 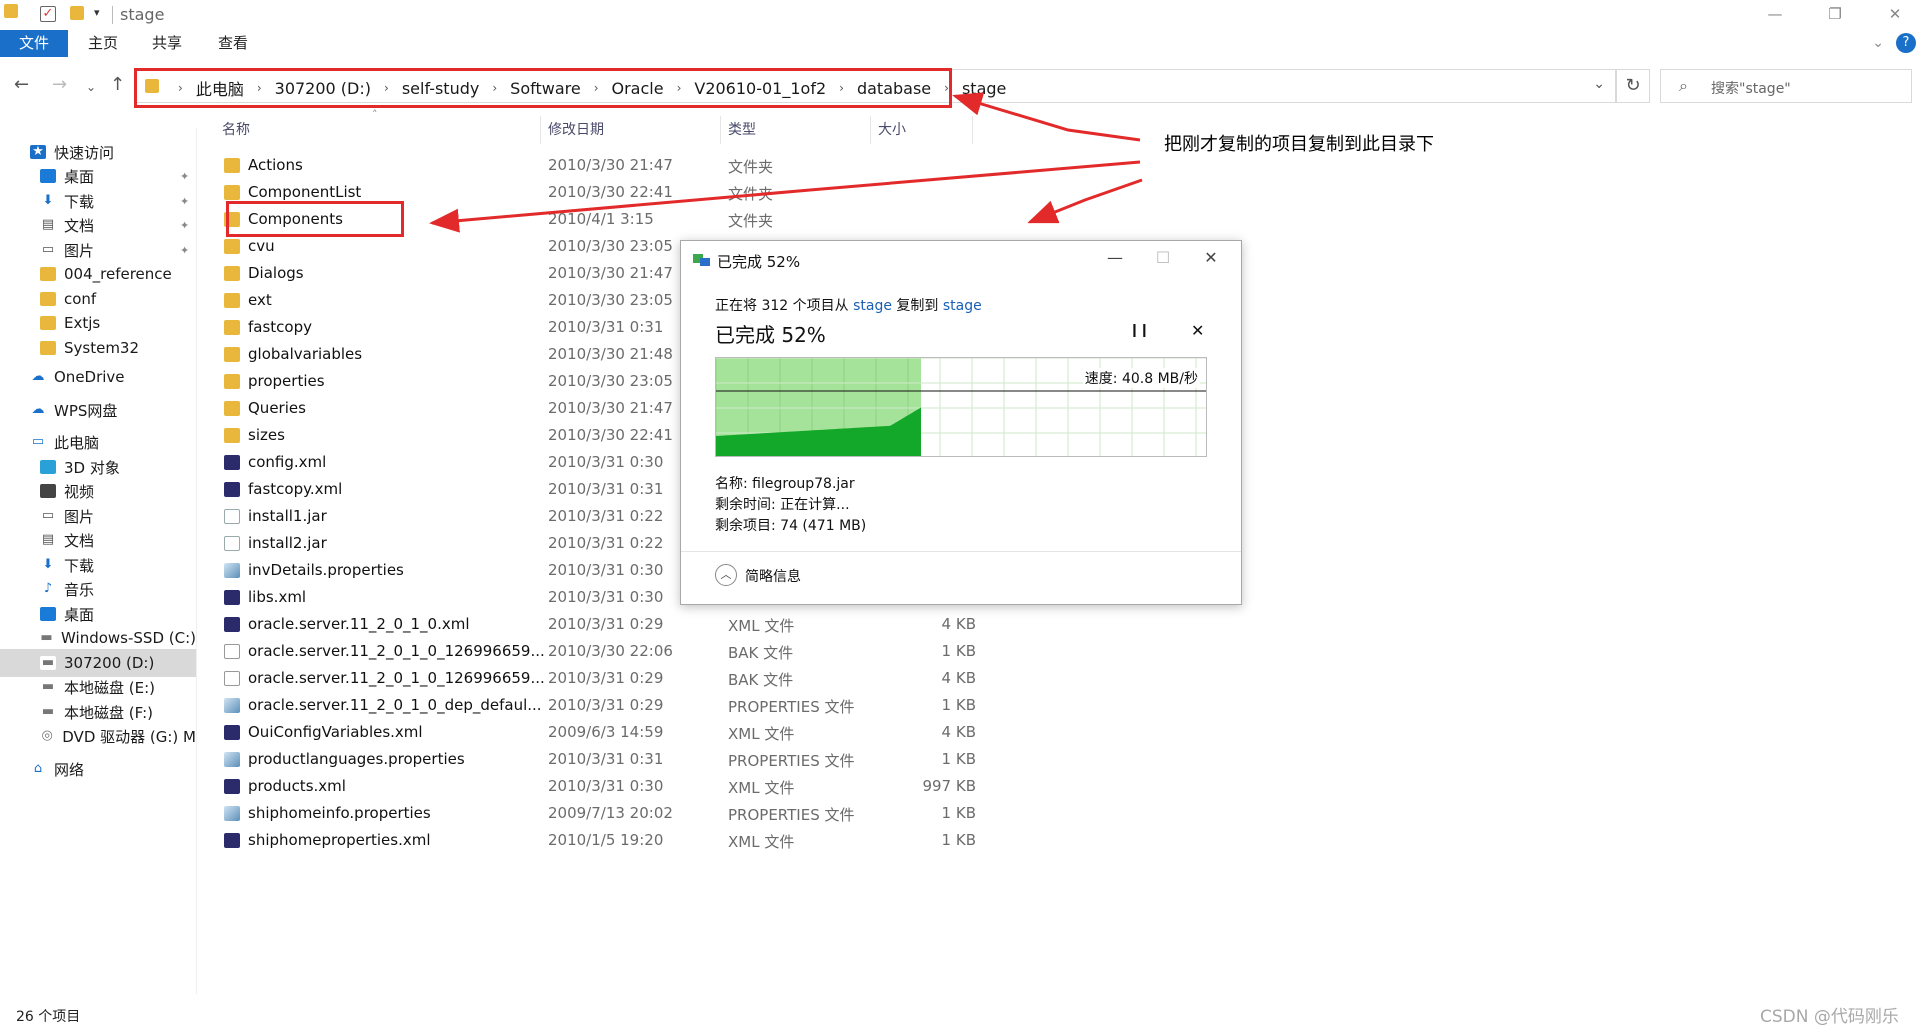 What do you see at coordinates (610, 651) in the screenshot?
I see `file-date: 2010/3/30 22:06` at bounding box center [610, 651].